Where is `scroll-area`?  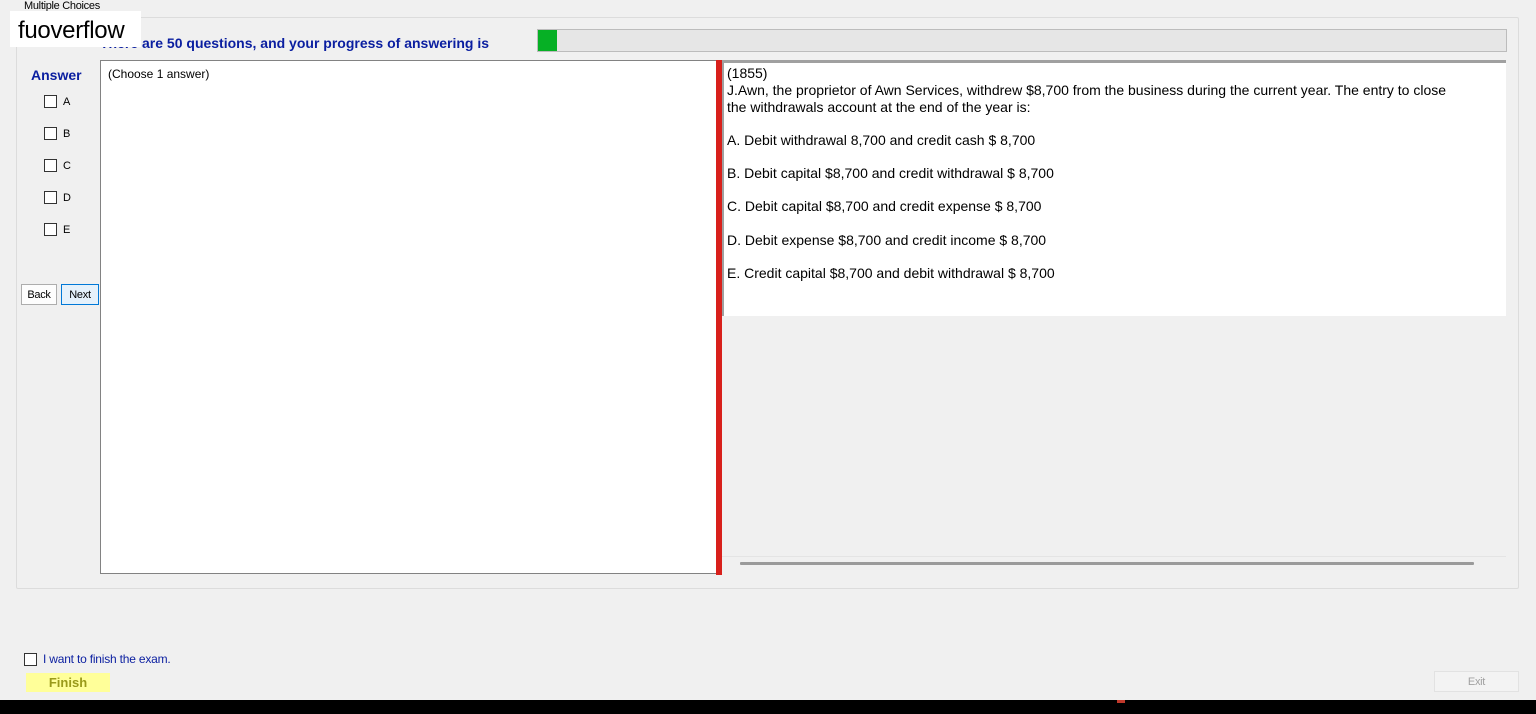 scroll-area is located at coordinates (1114, 565).